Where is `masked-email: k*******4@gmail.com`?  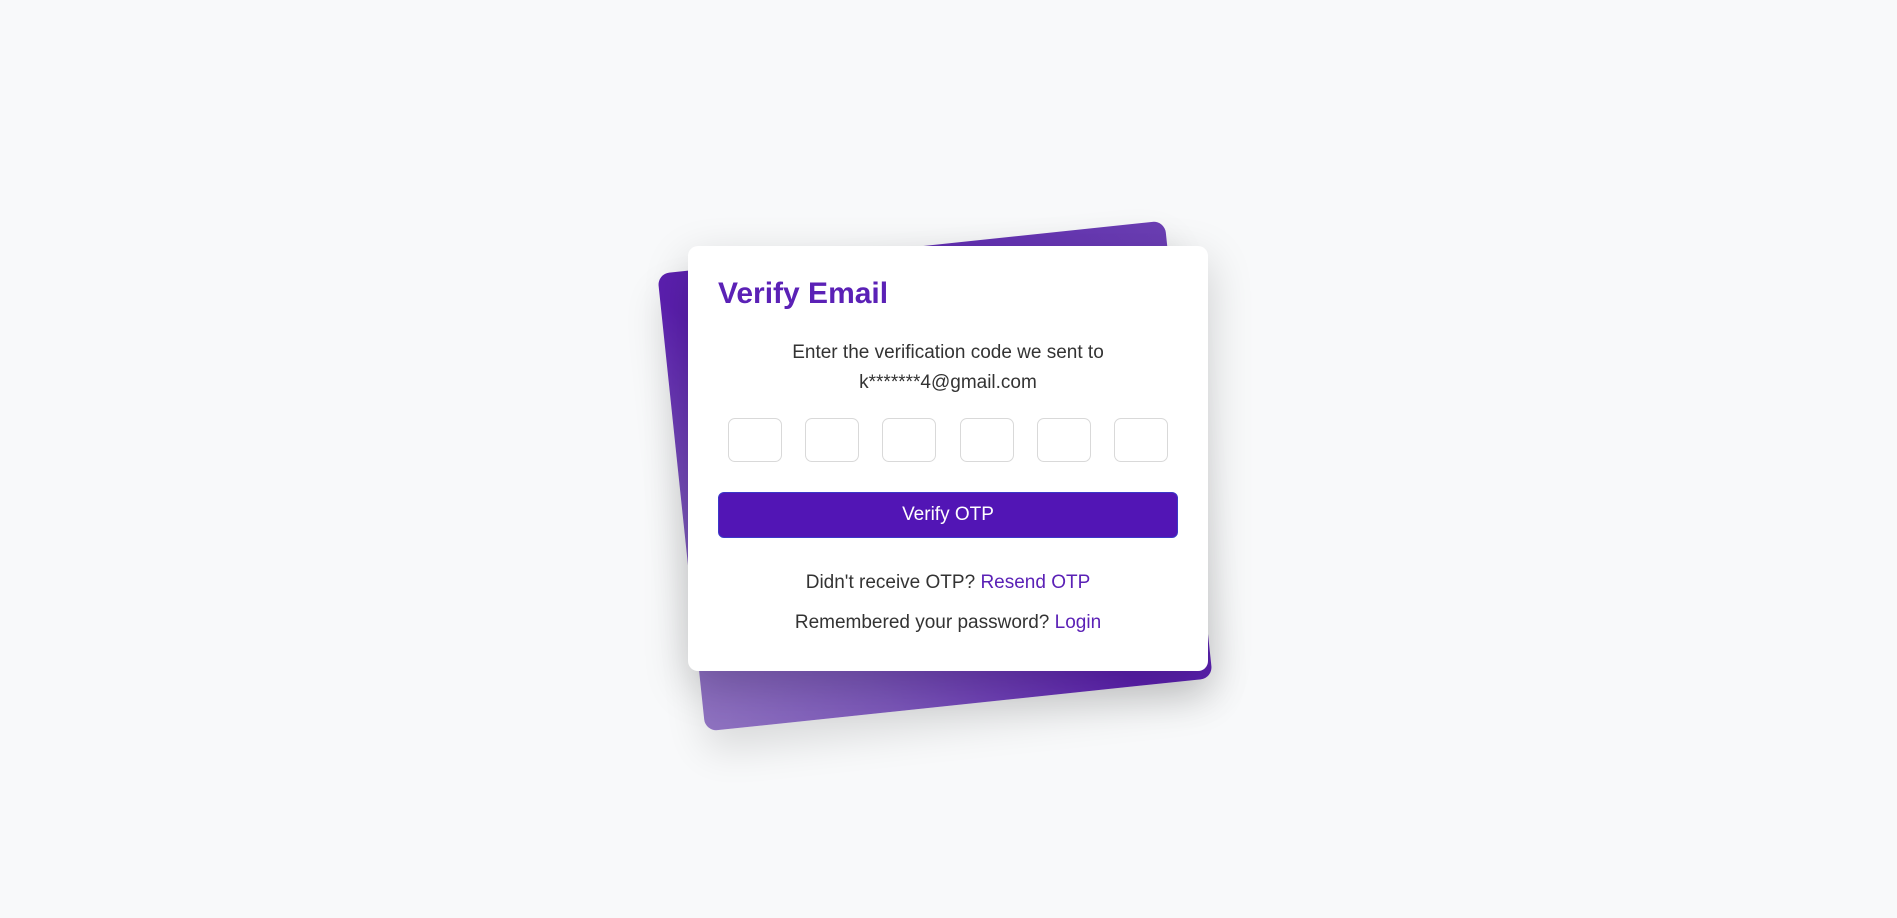
masked-email: k*******4@gmail.com is located at coordinates (948, 382).